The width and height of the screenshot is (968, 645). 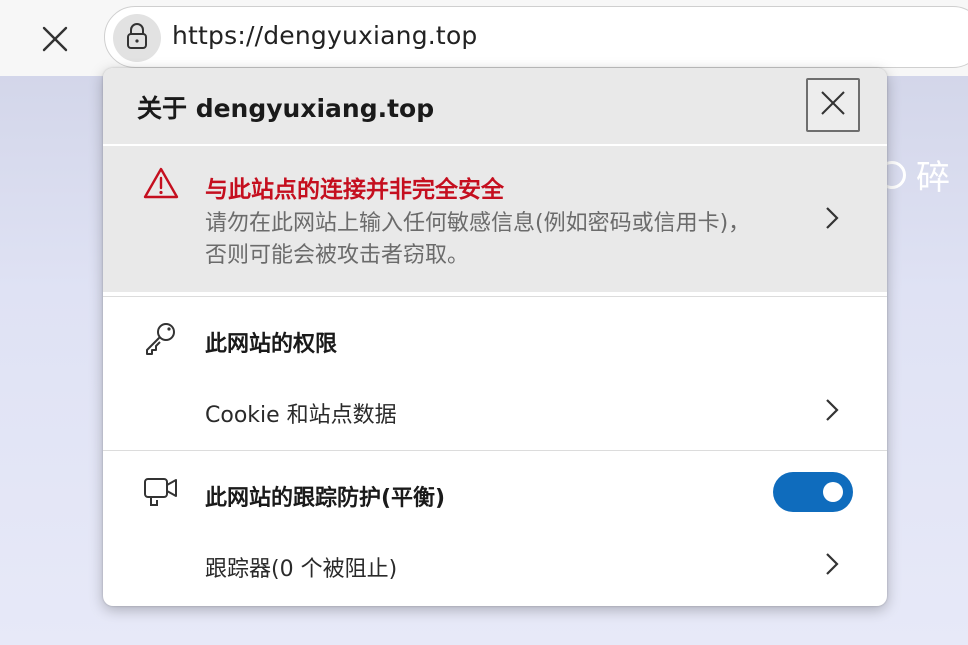 What do you see at coordinates (271, 344) in the screenshot?
I see `permissions-heading: 此网站的权限` at bounding box center [271, 344].